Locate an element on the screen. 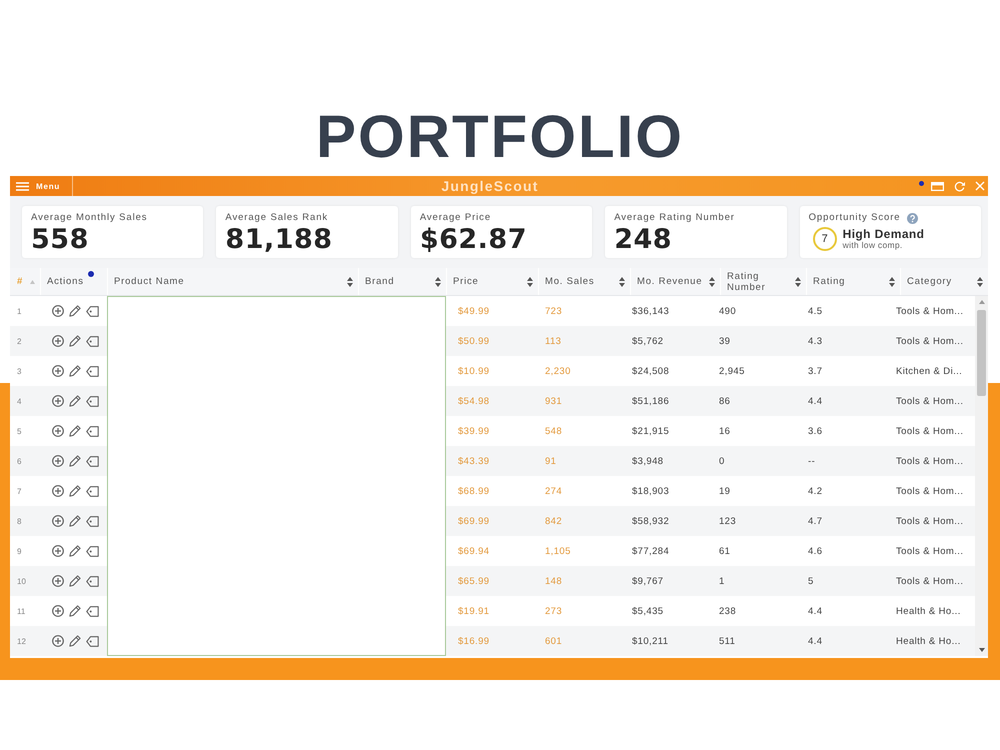  column-header: Category is located at coordinates (944, 281).